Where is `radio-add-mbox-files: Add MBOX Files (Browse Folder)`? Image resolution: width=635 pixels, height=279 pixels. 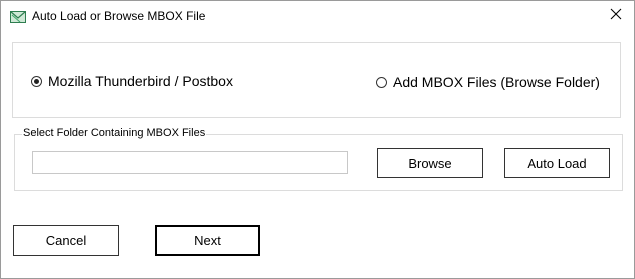 radio-add-mbox-files: Add MBOX Files (Browse Folder) is located at coordinates (488, 82).